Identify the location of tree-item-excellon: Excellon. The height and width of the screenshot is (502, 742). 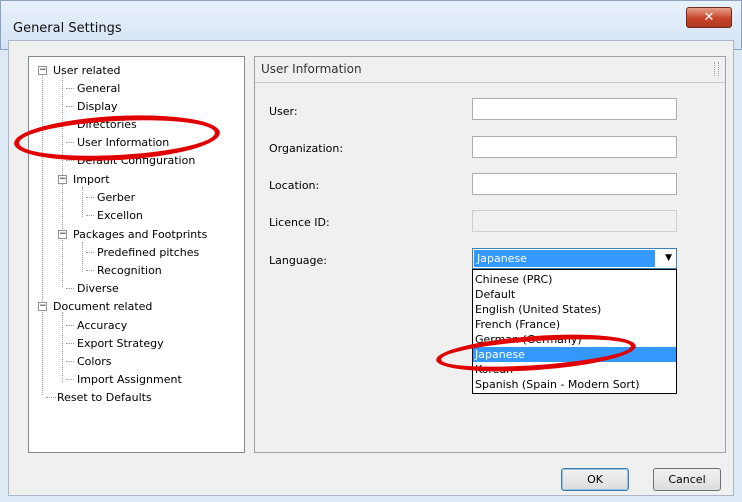
(120, 216).